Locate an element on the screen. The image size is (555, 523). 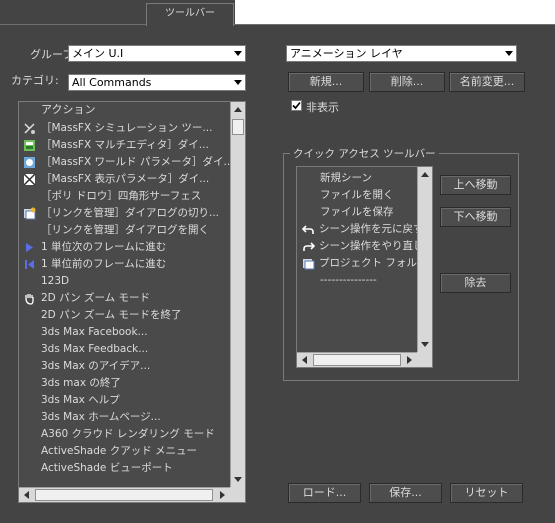
tab-strip-blank-area is located at coordinates (395, 12).